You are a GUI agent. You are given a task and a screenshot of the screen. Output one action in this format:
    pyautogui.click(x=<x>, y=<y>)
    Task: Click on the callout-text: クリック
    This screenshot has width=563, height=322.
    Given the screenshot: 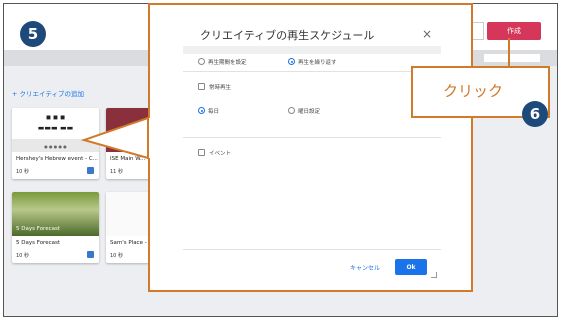 What is the action you would take?
    pyautogui.click(x=473, y=91)
    